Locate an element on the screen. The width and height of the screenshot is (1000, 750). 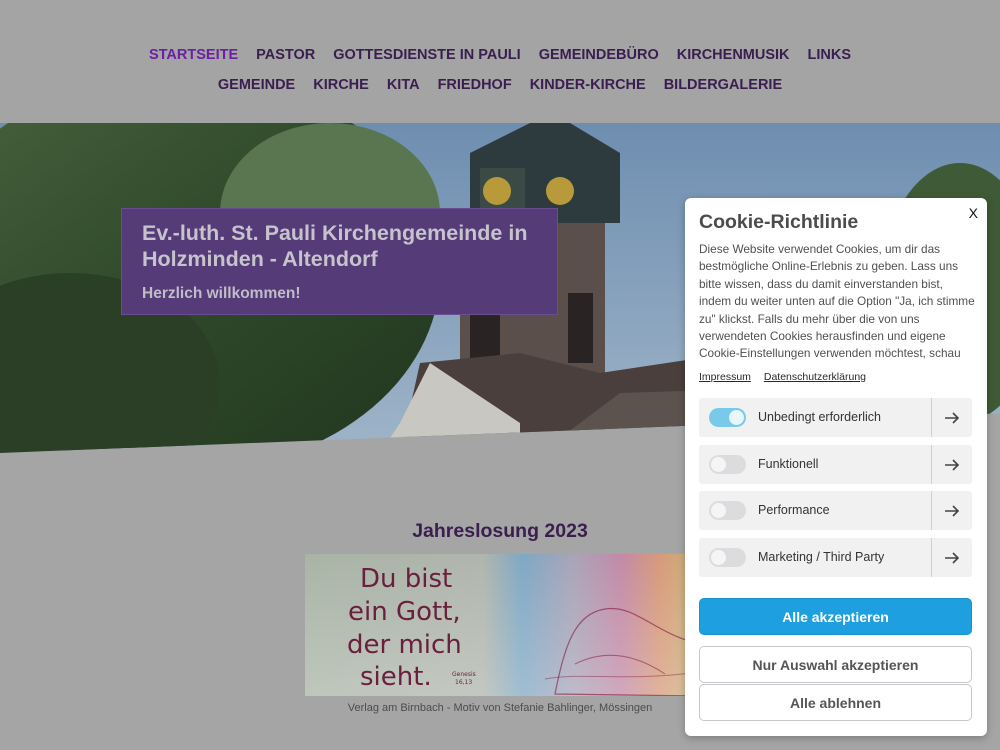
cookie-category-essential: Unbedingt erforderlich is located at coordinates (835, 417).